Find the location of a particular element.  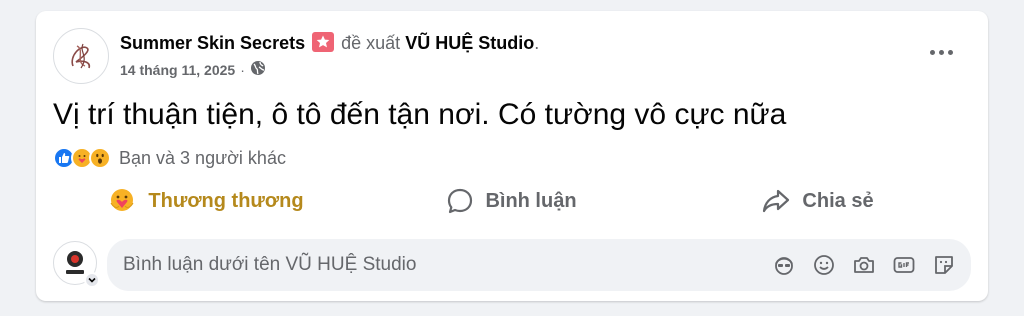

comment-input: Bình luận dưới tên VŨ HUỆ Studio is located at coordinates (539, 265).